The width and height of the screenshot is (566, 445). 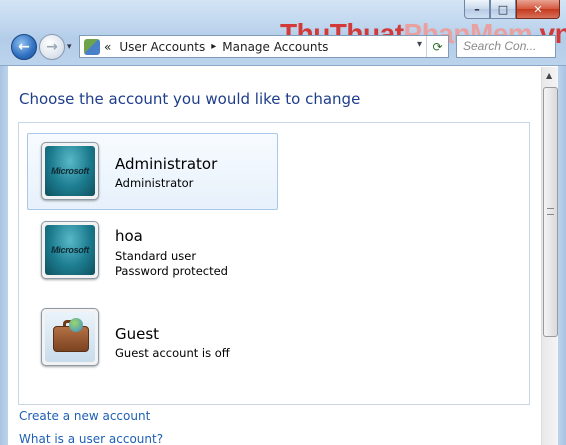 What do you see at coordinates (172, 353) in the screenshot?
I see `account-status: Guest account is off` at bounding box center [172, 353].